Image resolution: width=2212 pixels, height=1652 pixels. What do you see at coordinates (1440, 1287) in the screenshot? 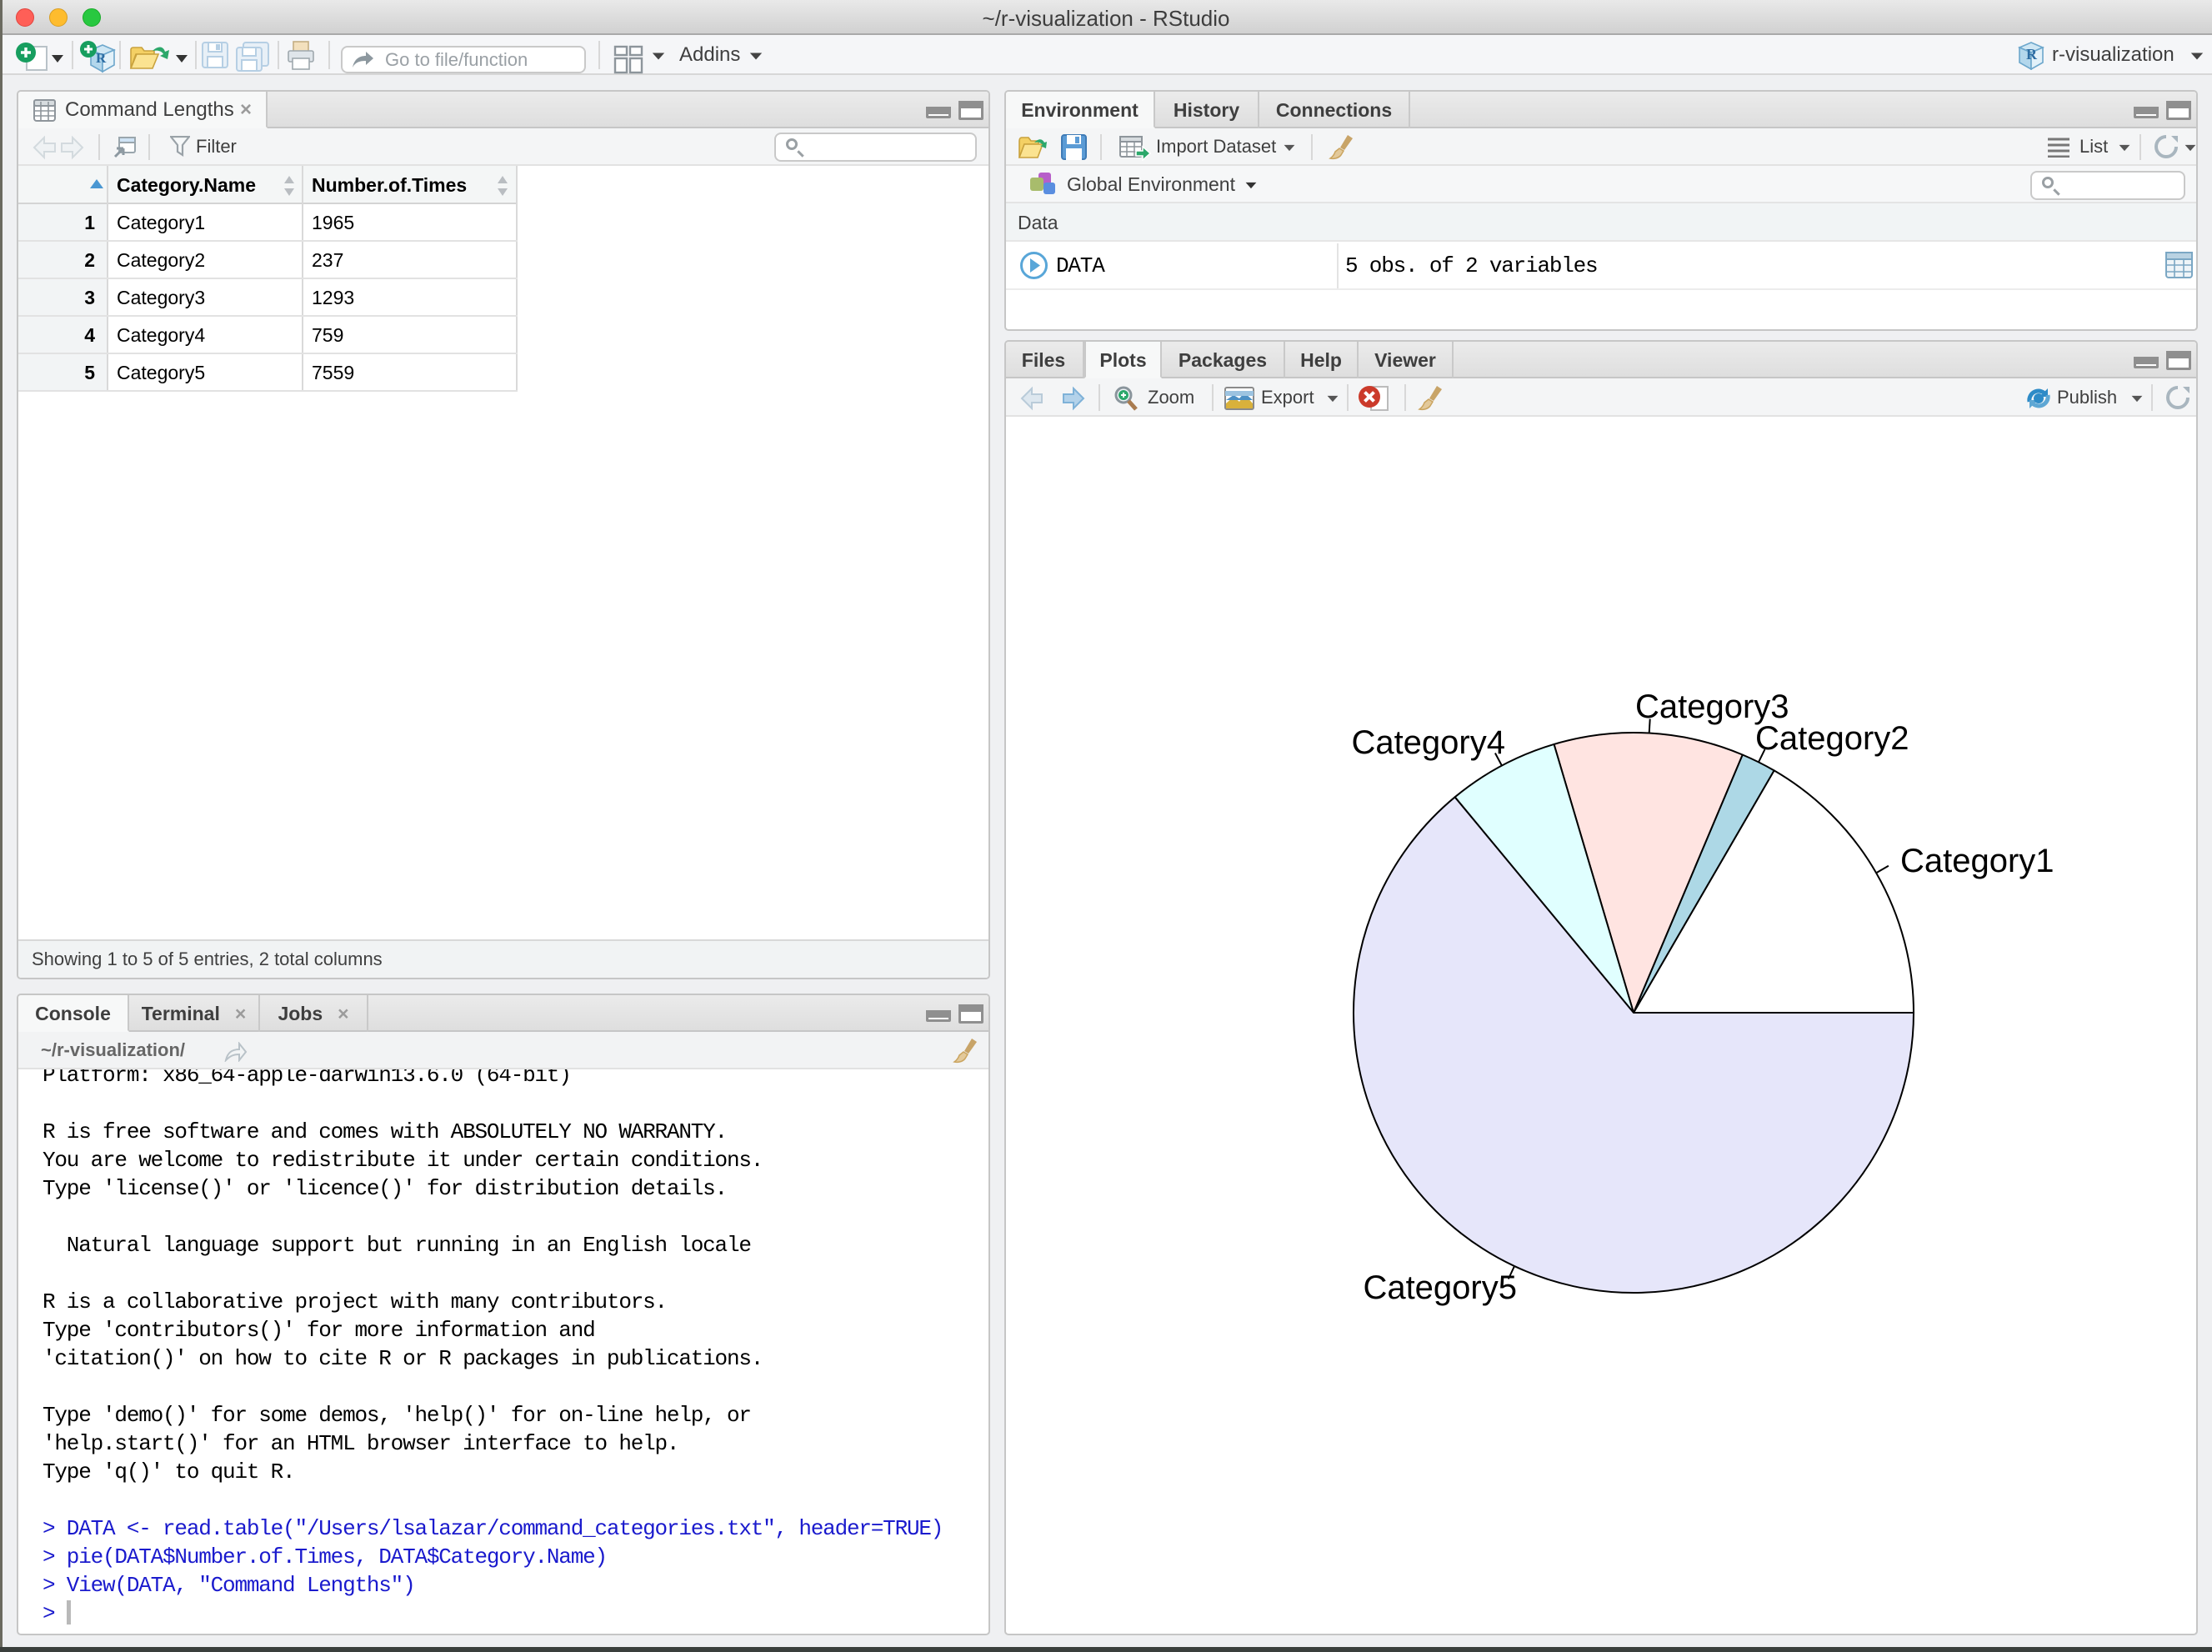
I see `svg-text: Category5` at bounding box center [1440, 1287].